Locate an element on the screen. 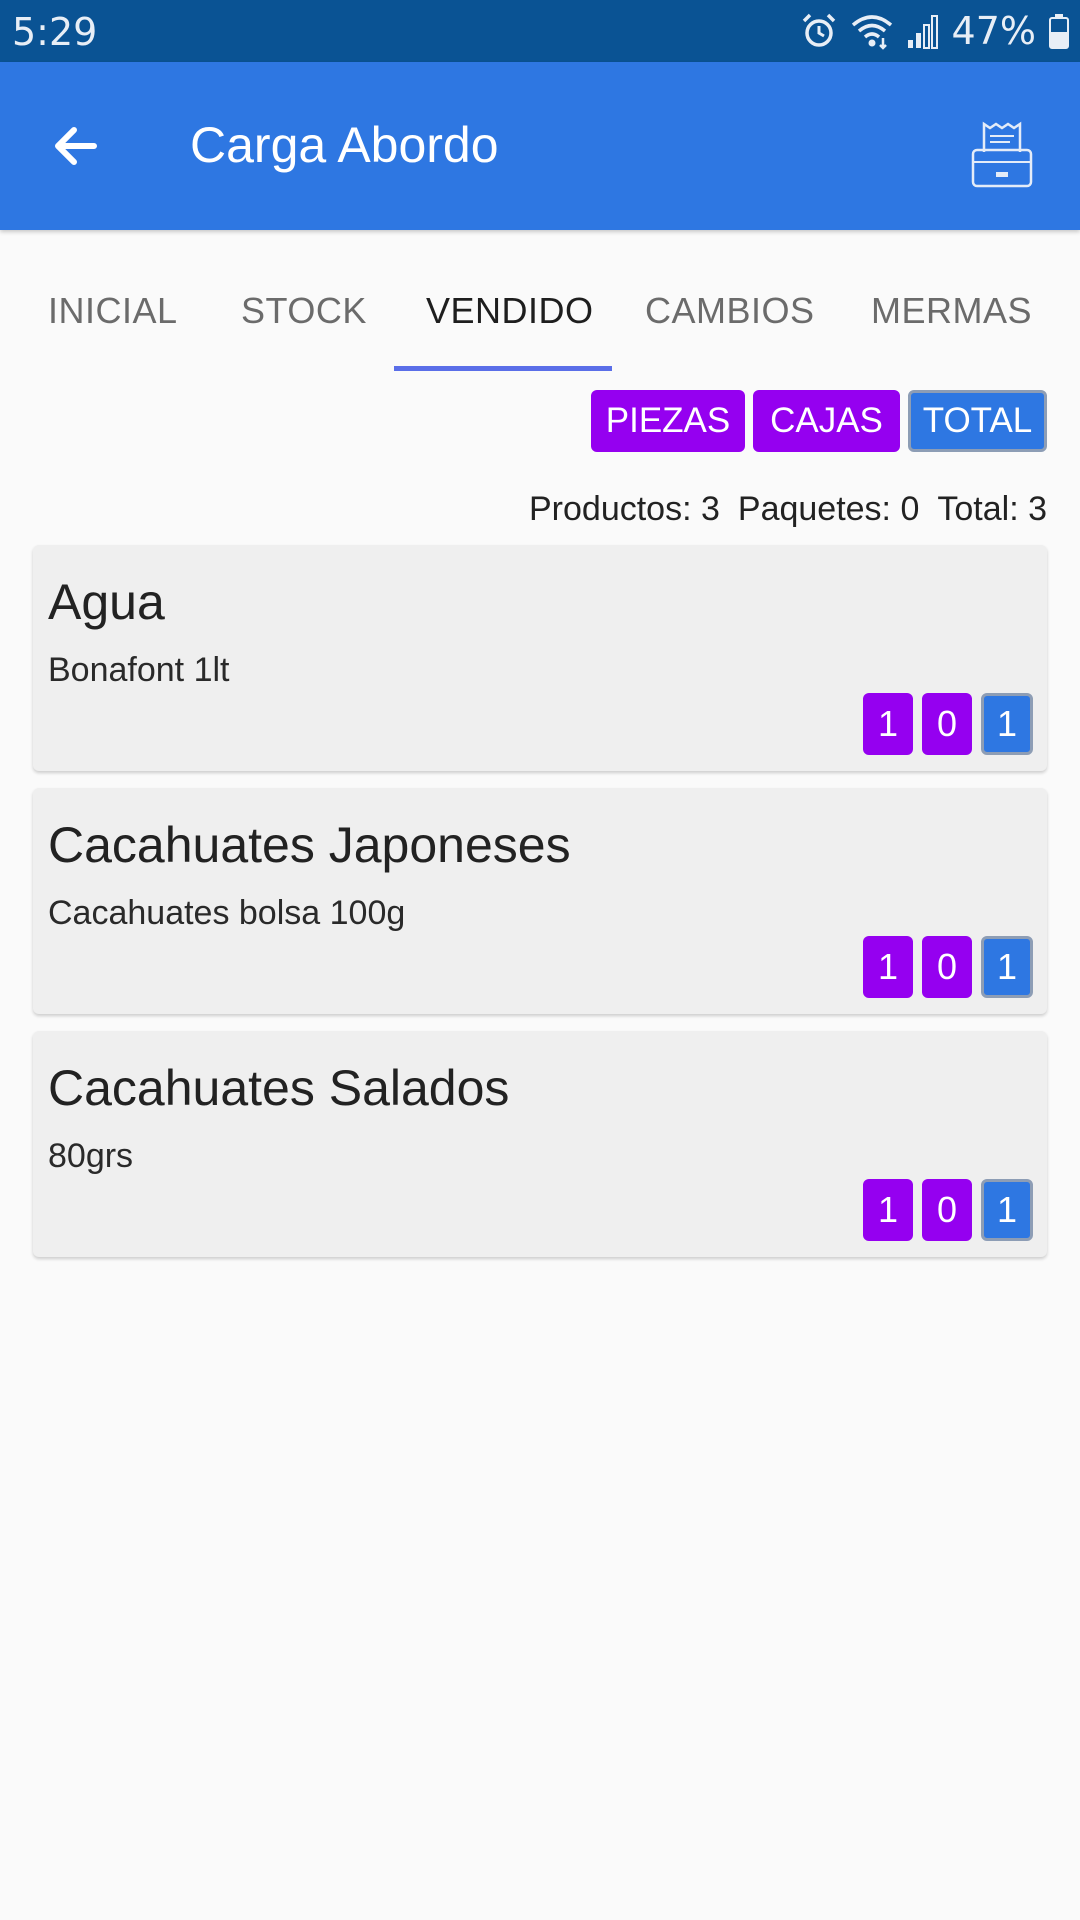 This screenshot has height=1920, width=1080. product-description: Bonafont 1lt is located at coordinates (139, 670).